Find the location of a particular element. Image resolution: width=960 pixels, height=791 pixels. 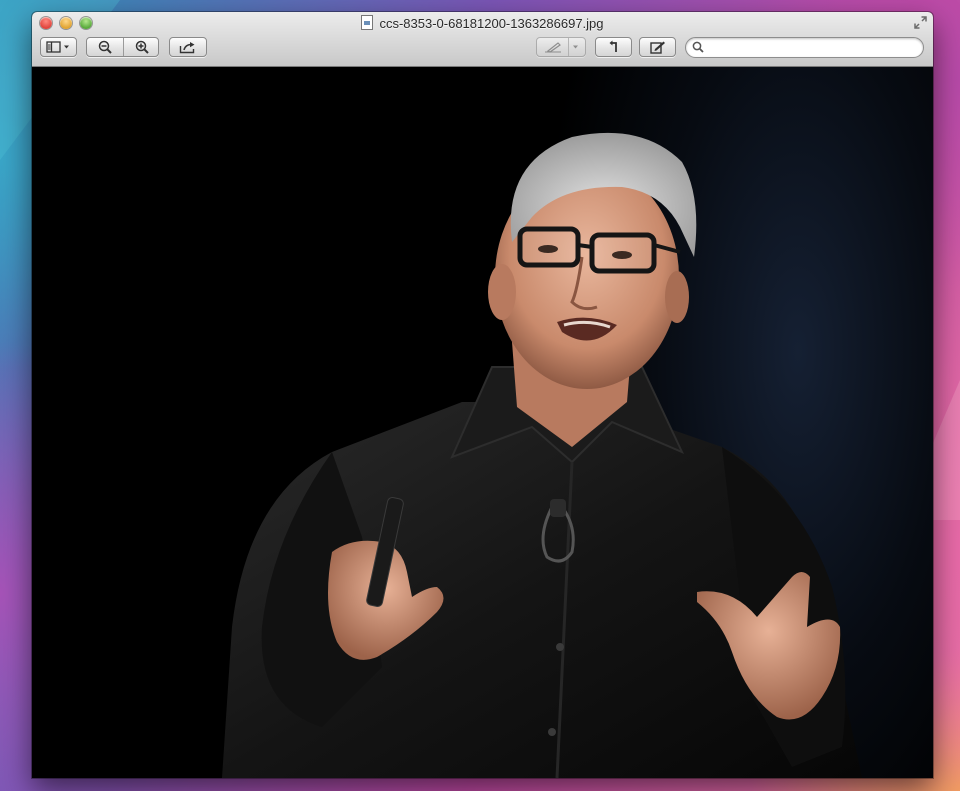

edit-icon is located at coordinates (657, 47).